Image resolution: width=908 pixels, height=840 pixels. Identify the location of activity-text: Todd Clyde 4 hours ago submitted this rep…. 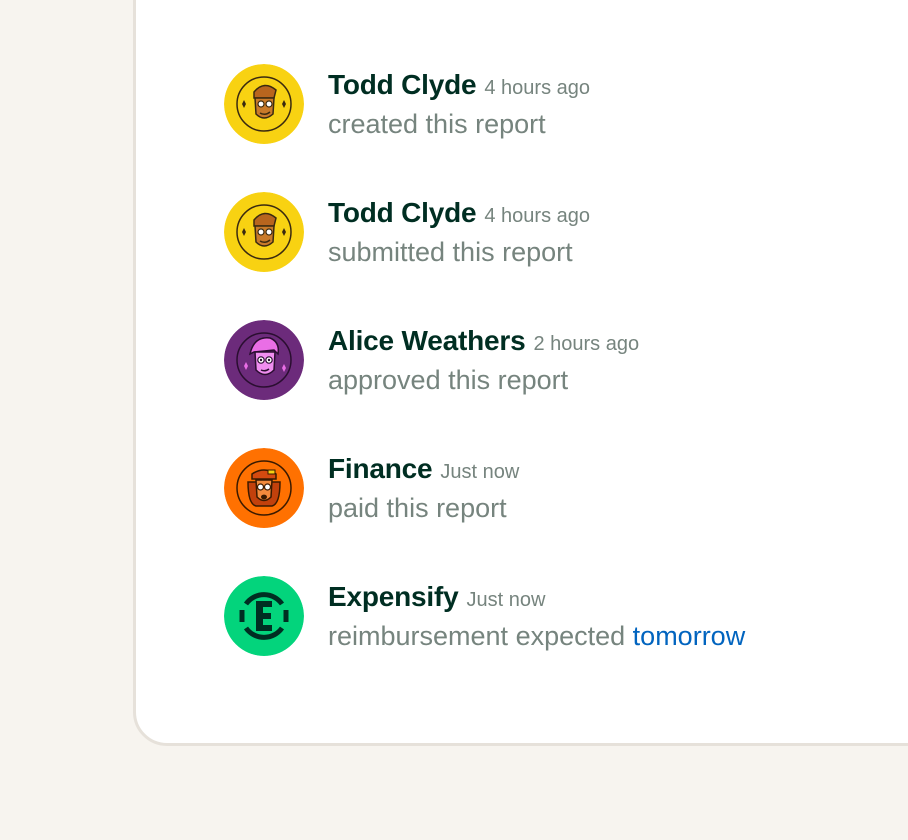
(611, 232).